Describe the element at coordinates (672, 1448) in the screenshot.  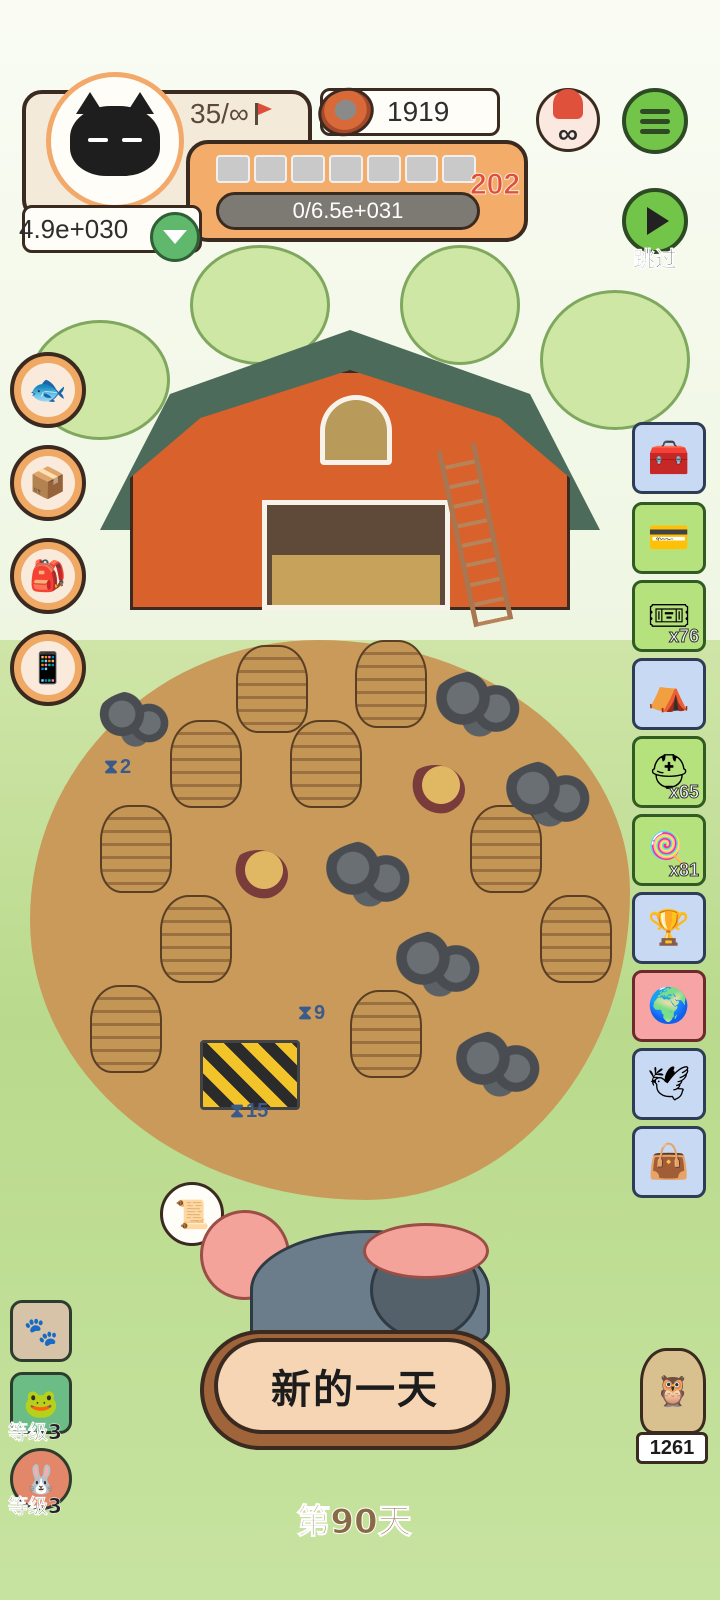
I see `owl-counter: 1261` at that location.